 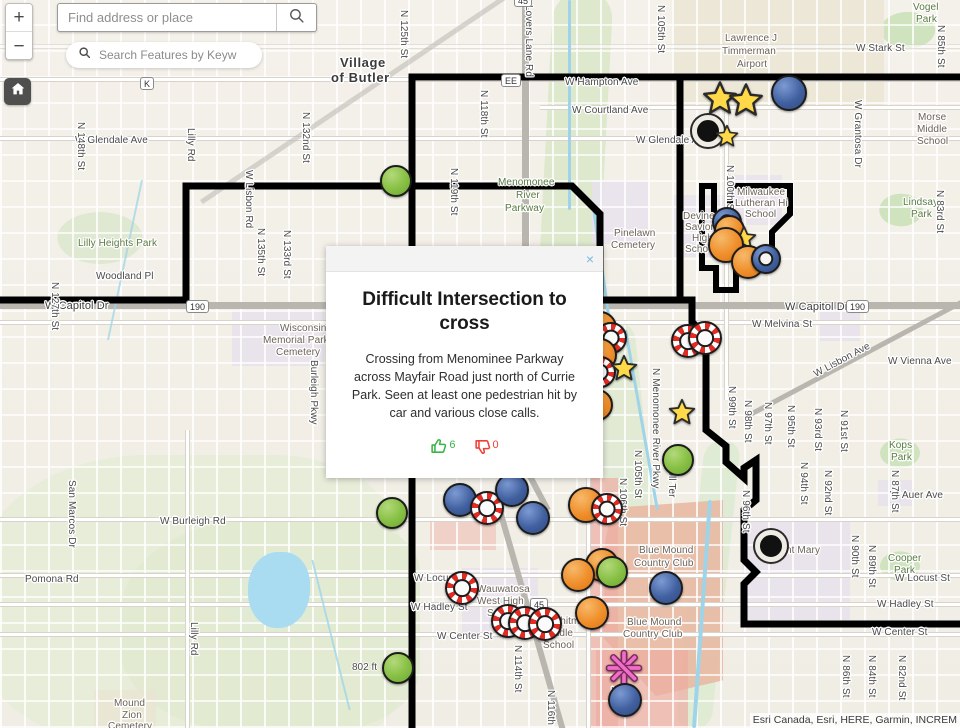 I want to click on zoom-in-button: +, so click(x=19, y=18).